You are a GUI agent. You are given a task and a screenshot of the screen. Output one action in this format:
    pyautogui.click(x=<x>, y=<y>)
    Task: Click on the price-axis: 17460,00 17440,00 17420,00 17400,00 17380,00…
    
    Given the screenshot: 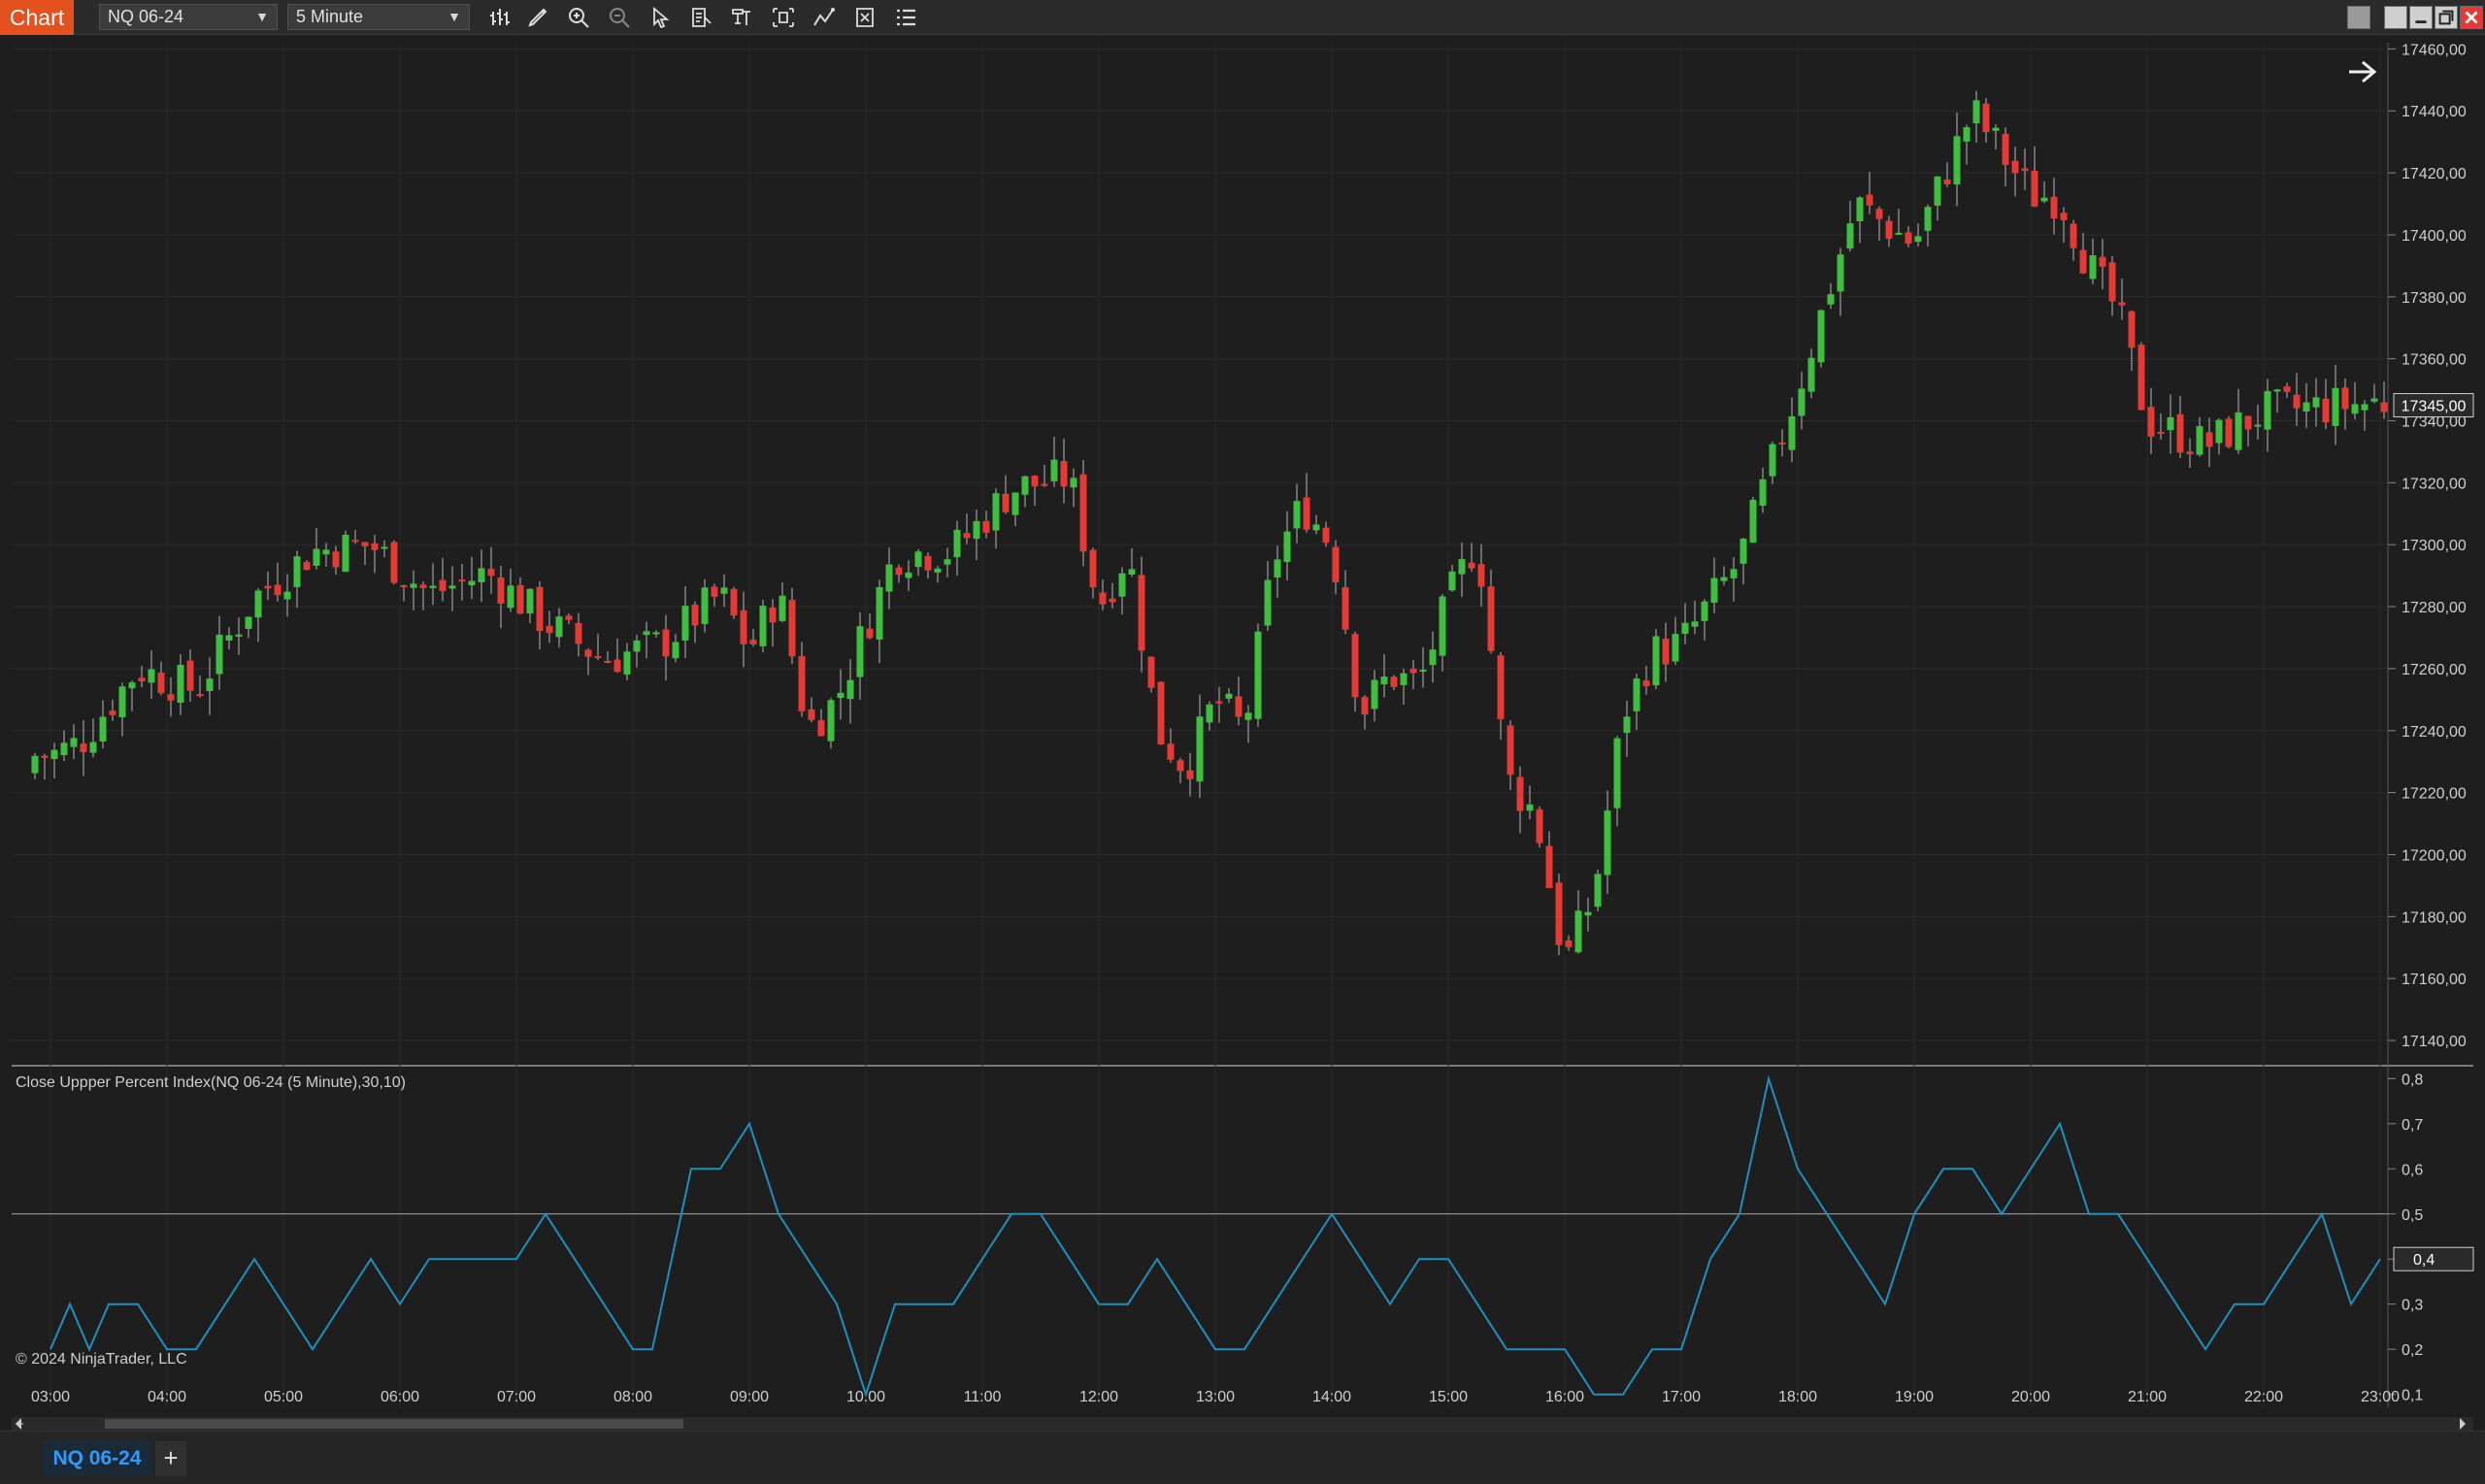 What is the action you would take?
    pyautogui.click(x=2427, y=546)
    